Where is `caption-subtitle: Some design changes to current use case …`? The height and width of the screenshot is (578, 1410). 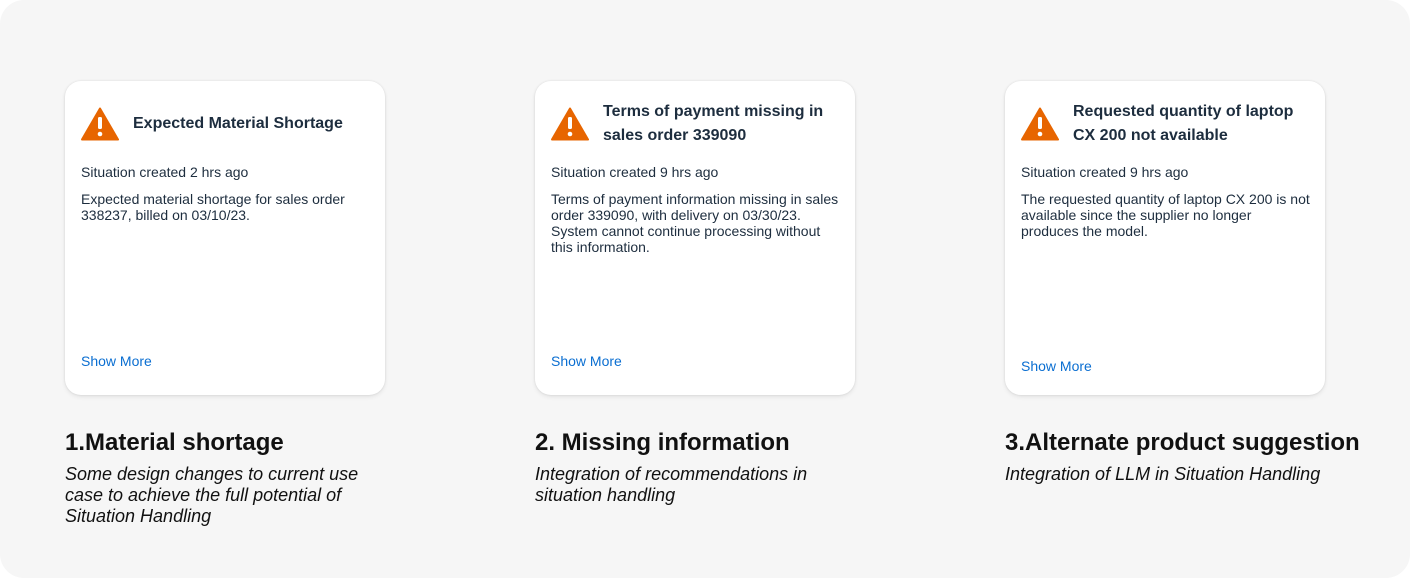
caption-subtitle: Some design changes to current use case … is located at coordinates (212, 495).